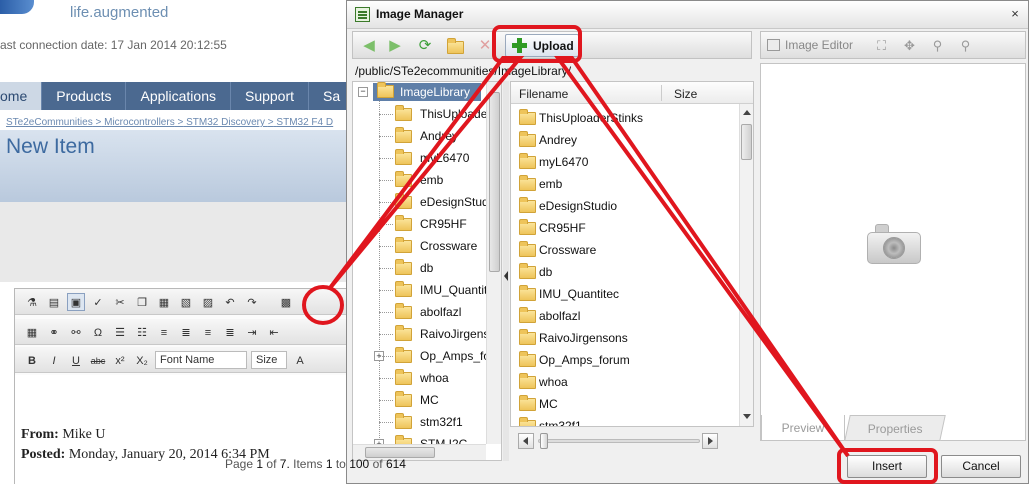 Image resolution: width=1029 pixels, height=484 pixels. What do you see at coordinates (178, 96) in the screenshot?
I see `nav-applications: Applications` at bounding box center [178, 96].